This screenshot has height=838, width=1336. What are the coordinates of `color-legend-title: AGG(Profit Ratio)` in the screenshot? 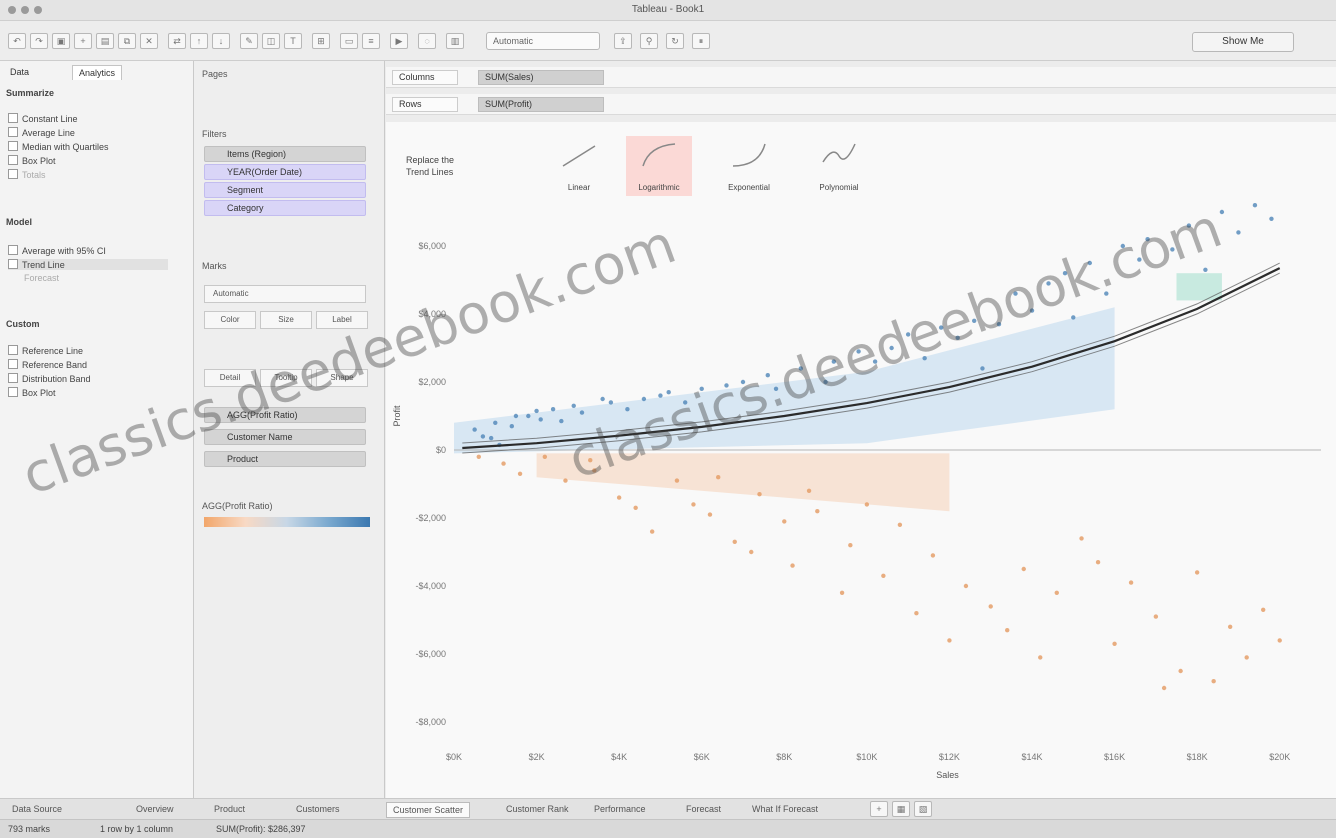 It's located at (237, 506).